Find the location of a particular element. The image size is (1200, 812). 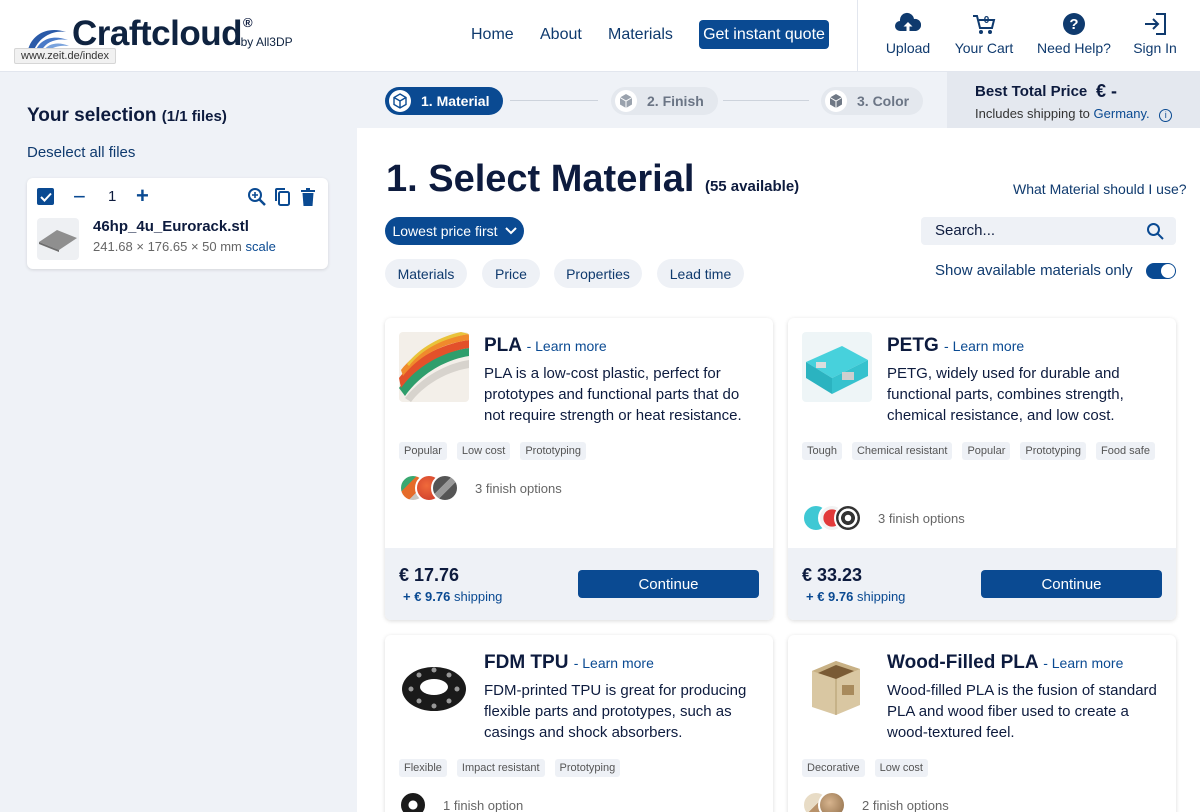

wood-pla-material-image is located at coordinates (837, 684).